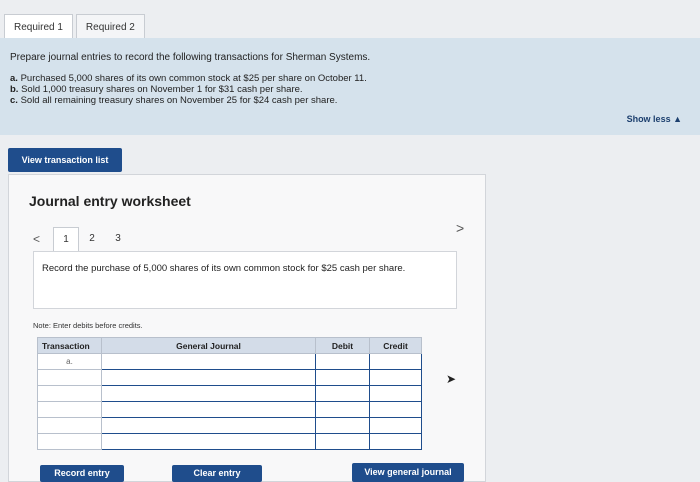  I want to click on view-general-journal-button: View general journal, so click(408, 472).